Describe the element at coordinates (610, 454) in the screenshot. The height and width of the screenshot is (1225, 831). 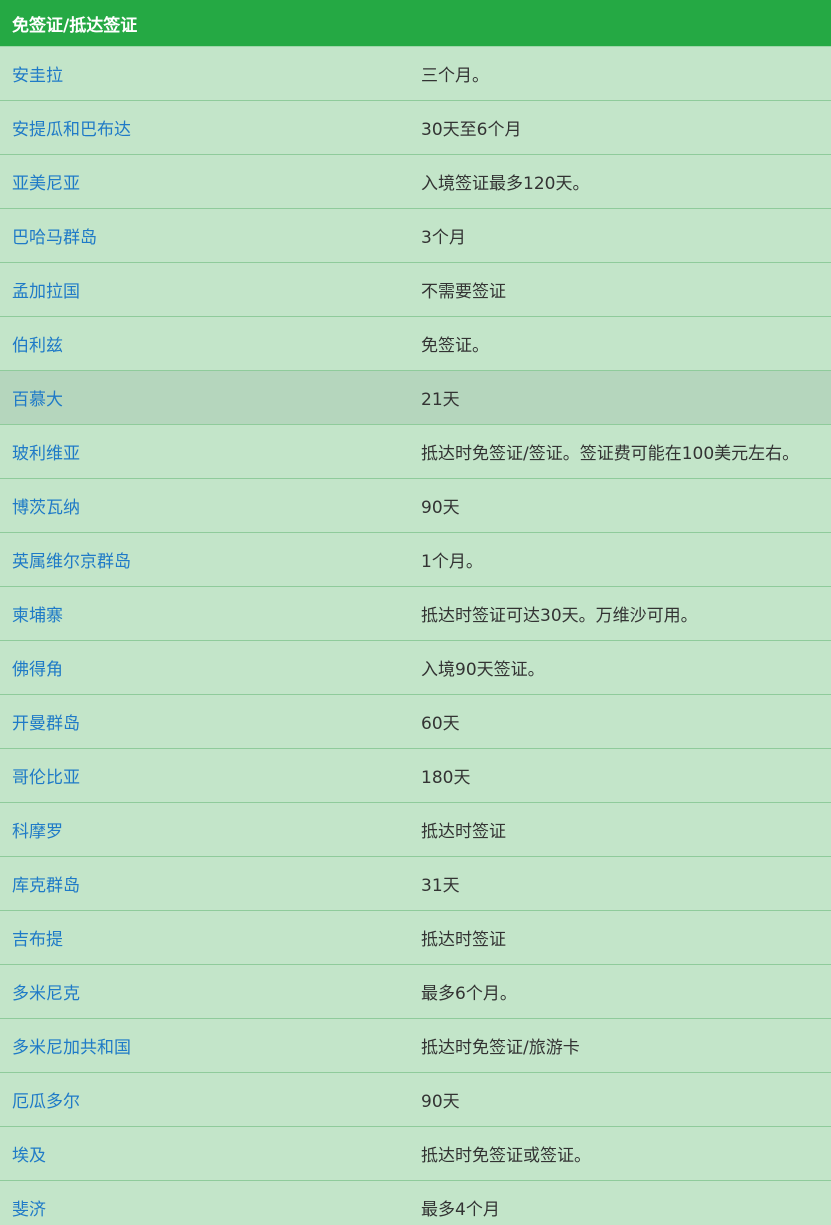
I see `visa-policy-text: 抵达时免签证/签证。签证费可能在100美元左右。` at that location.